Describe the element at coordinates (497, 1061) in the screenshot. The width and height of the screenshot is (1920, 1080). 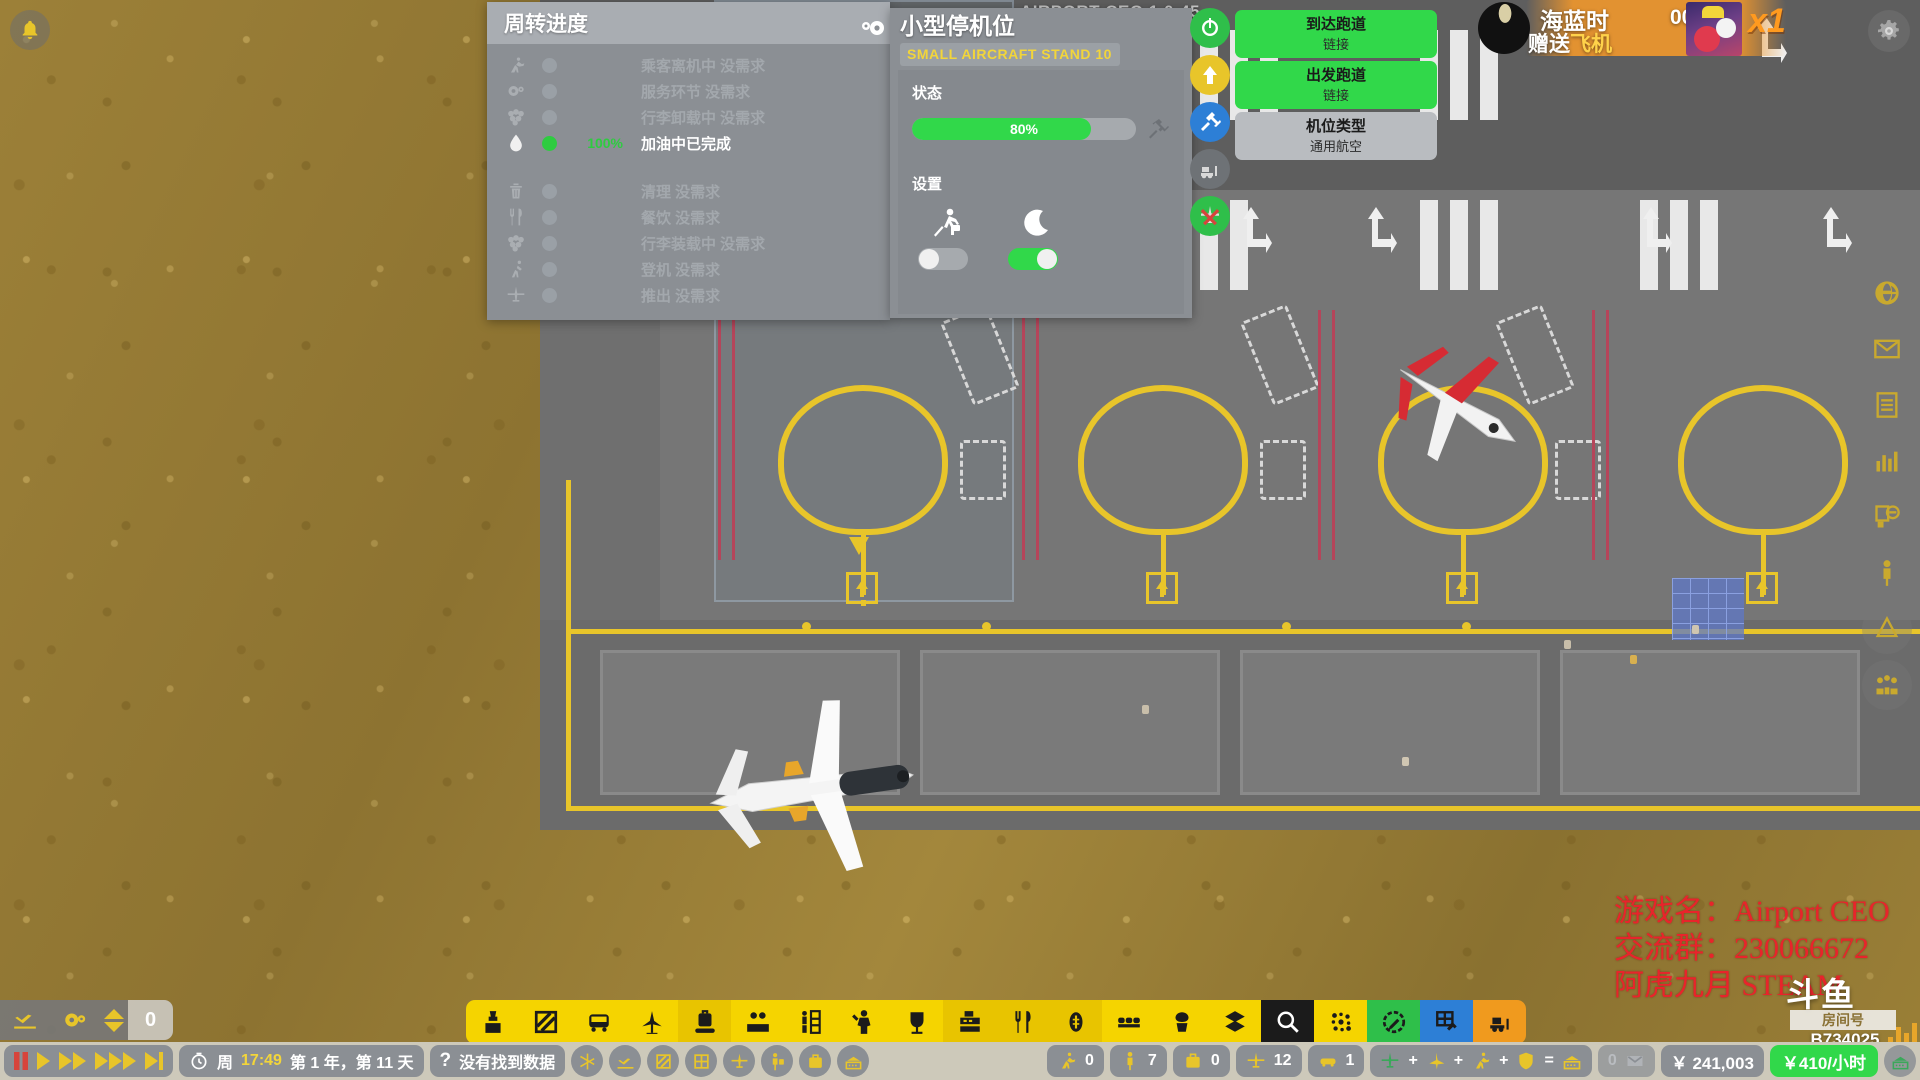
I see `help-pill: ? 没有找到数据` at that location.